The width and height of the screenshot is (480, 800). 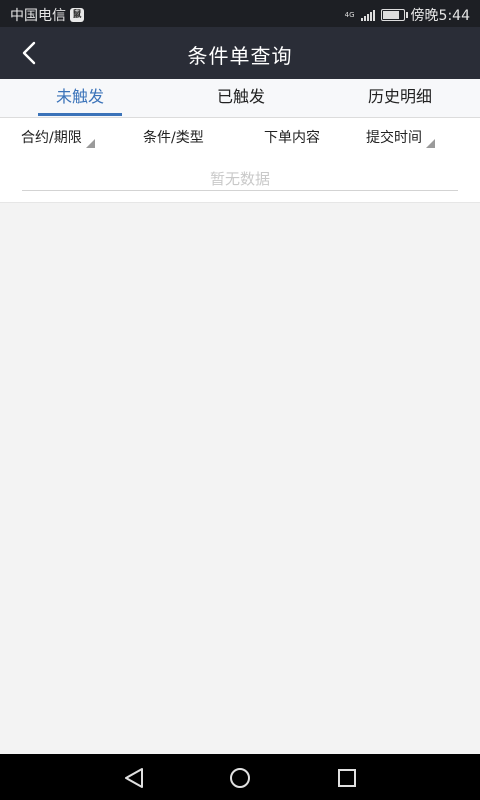 I want to click on column-order-content-label: 下单内容, so click(x=292, y=138).